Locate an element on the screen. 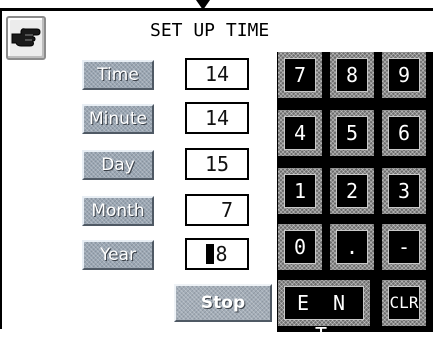 Image resolution: width=433 pixels, height=351 pixels. minute-value-field: 14 is located at coordinates (217, 118).